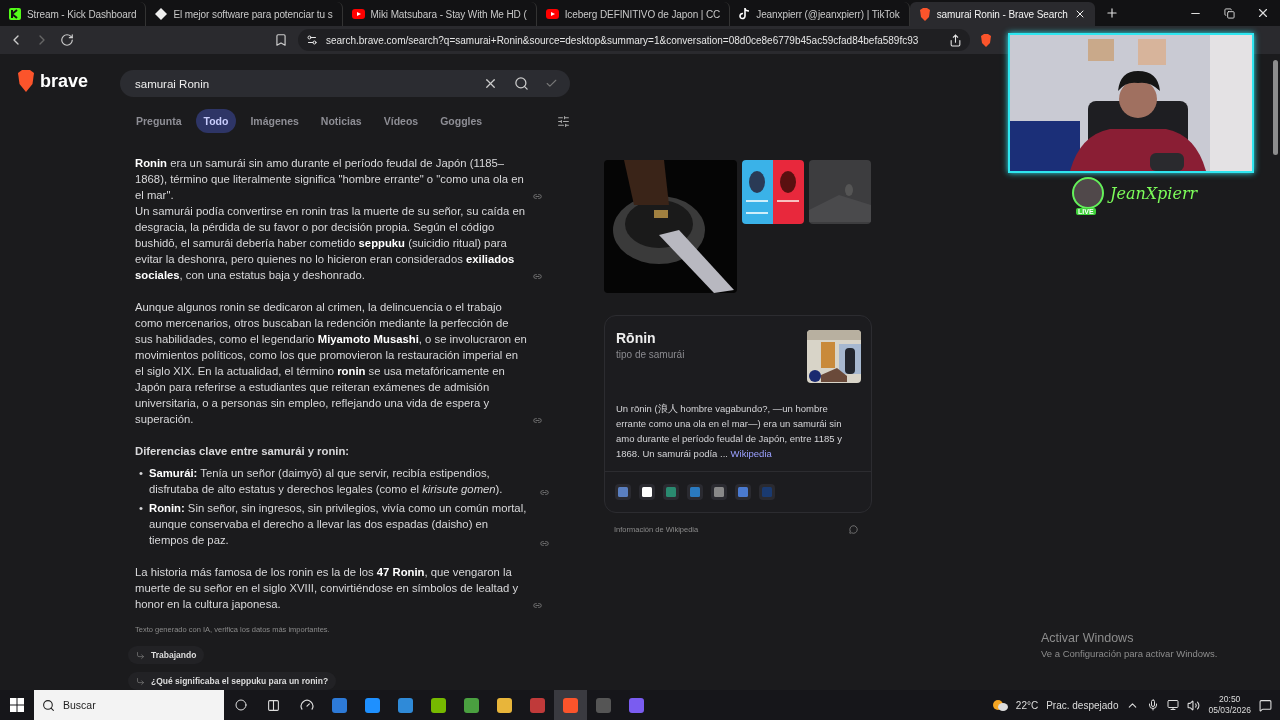 This screenshot has height=720, width=1280. What do you see at coordinates (312, 40) in the screenshot?
I see `site-settings-icon` at bounding box center [312, 40].